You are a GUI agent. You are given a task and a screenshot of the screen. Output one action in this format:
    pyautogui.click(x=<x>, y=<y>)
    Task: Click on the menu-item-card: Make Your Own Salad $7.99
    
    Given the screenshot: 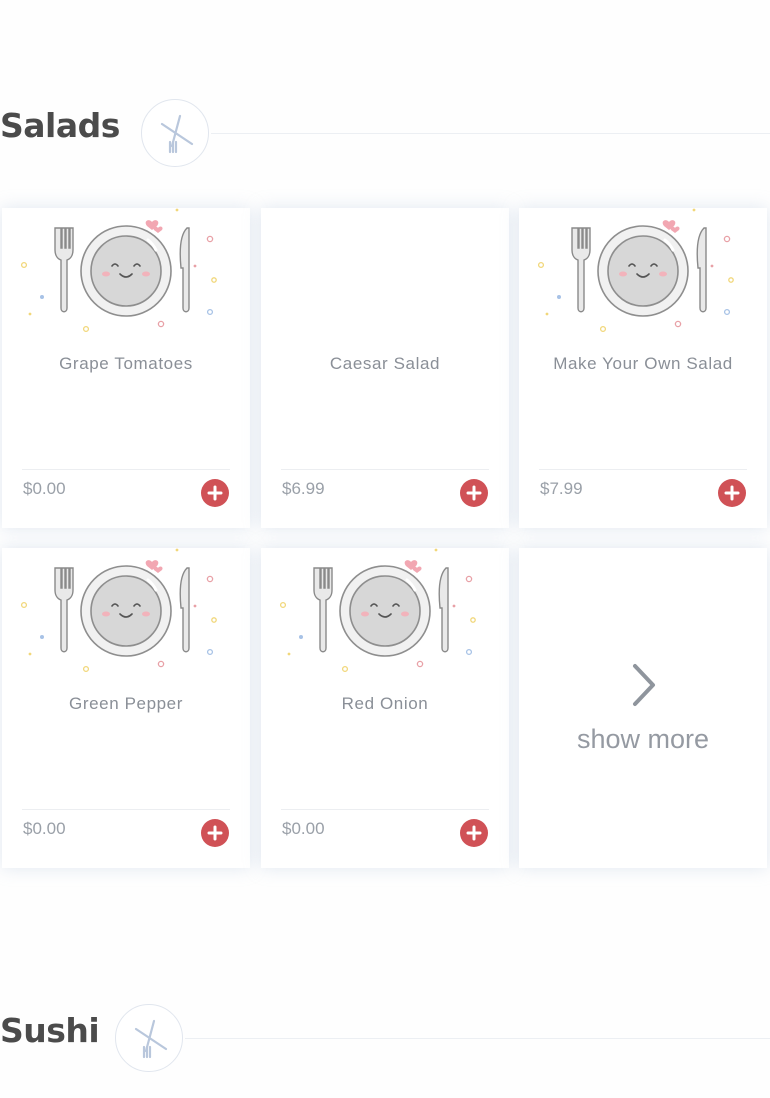 What is the action you would take?
    pyautogui.click(x=643, y=368)
    